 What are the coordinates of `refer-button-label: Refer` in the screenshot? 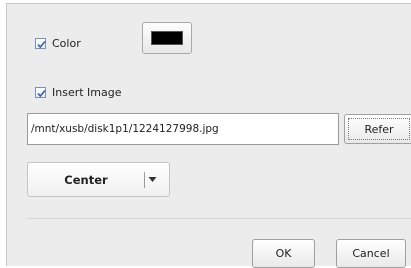 It's located at (379, 129).